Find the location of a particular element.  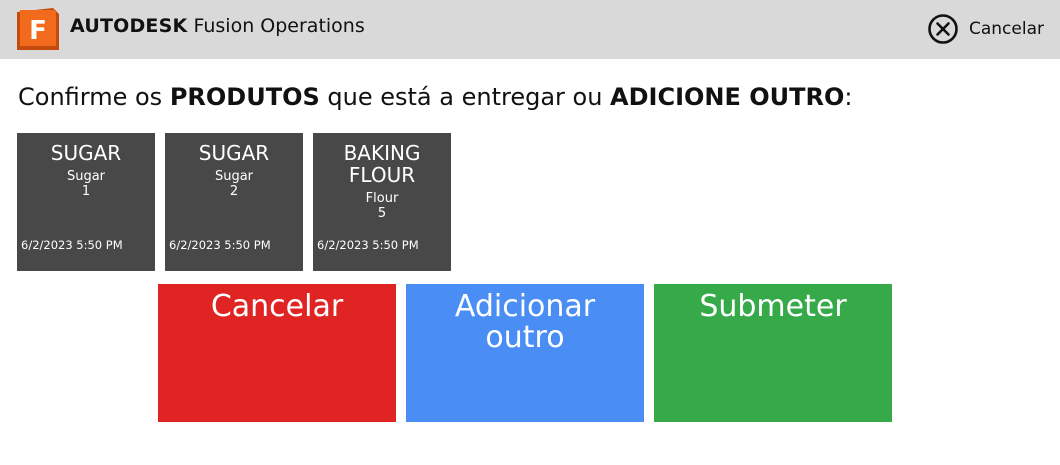

instruction-add-emphasis: ADICIONE OUTRO is located at coordinates (727, 97).